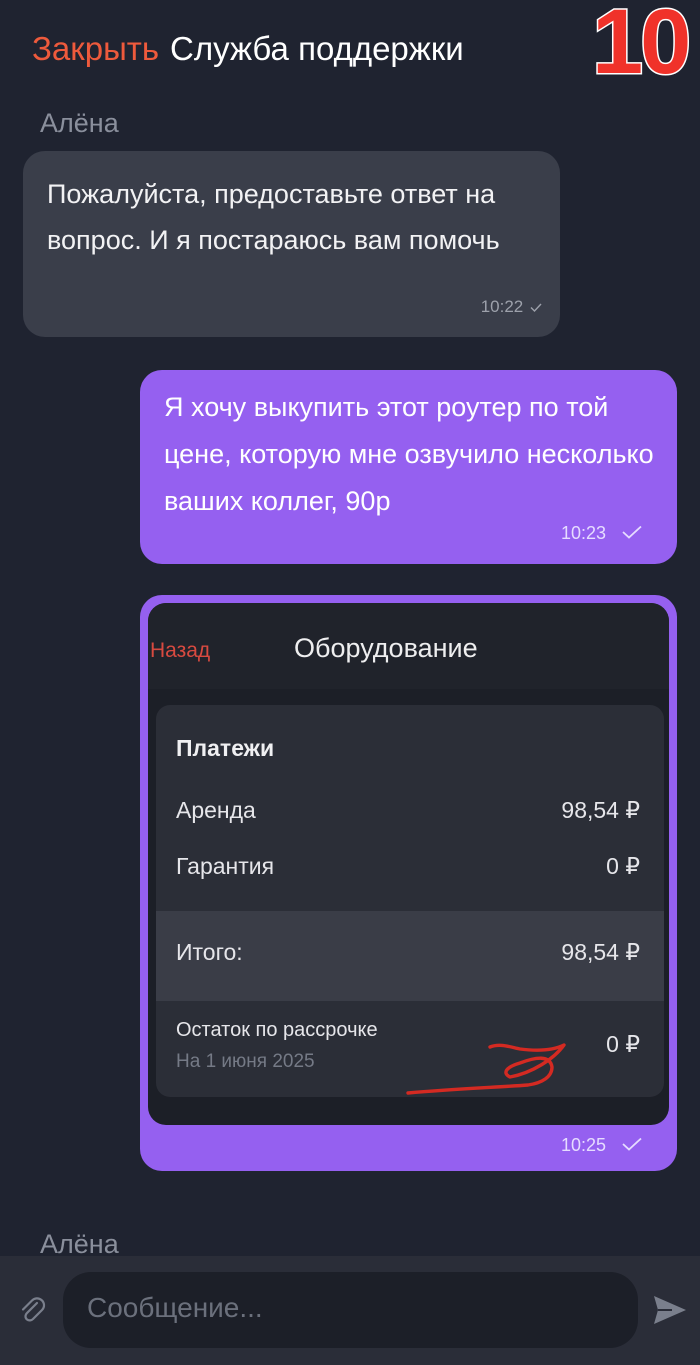 Image resolution: width=700 pixels, height=1365 pixels. Describe the element at coordinates (602, 533) in the screenshot. I see `message-time: 10:23` at that location.